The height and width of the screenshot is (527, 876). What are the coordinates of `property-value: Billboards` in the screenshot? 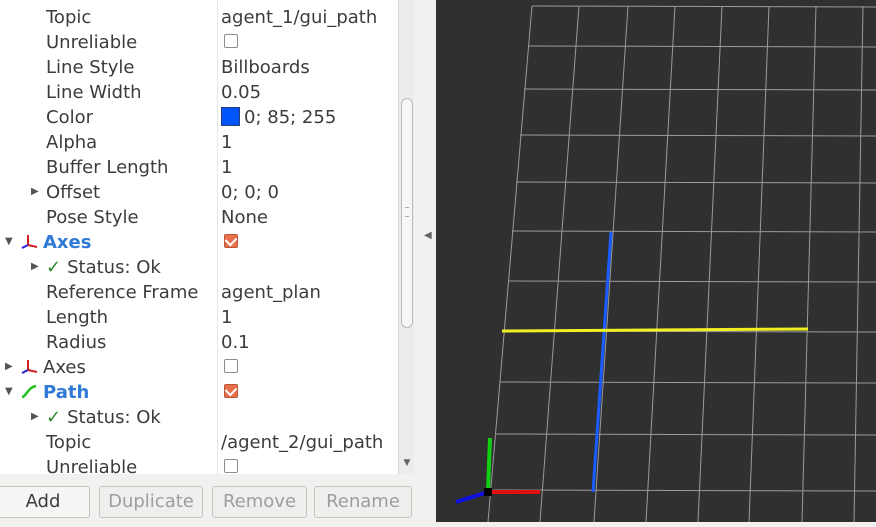 It's located at (265, 67).